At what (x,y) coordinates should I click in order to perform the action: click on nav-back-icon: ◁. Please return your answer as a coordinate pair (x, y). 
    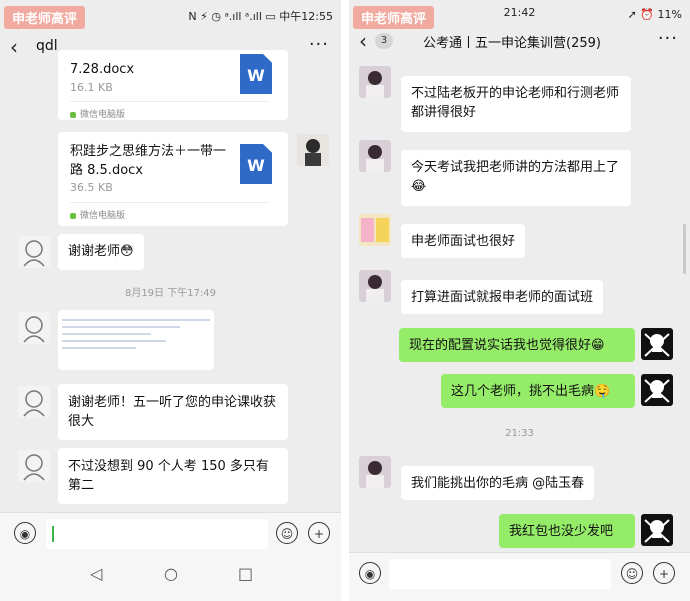
    Looking at the image, I should click on (96, 573).